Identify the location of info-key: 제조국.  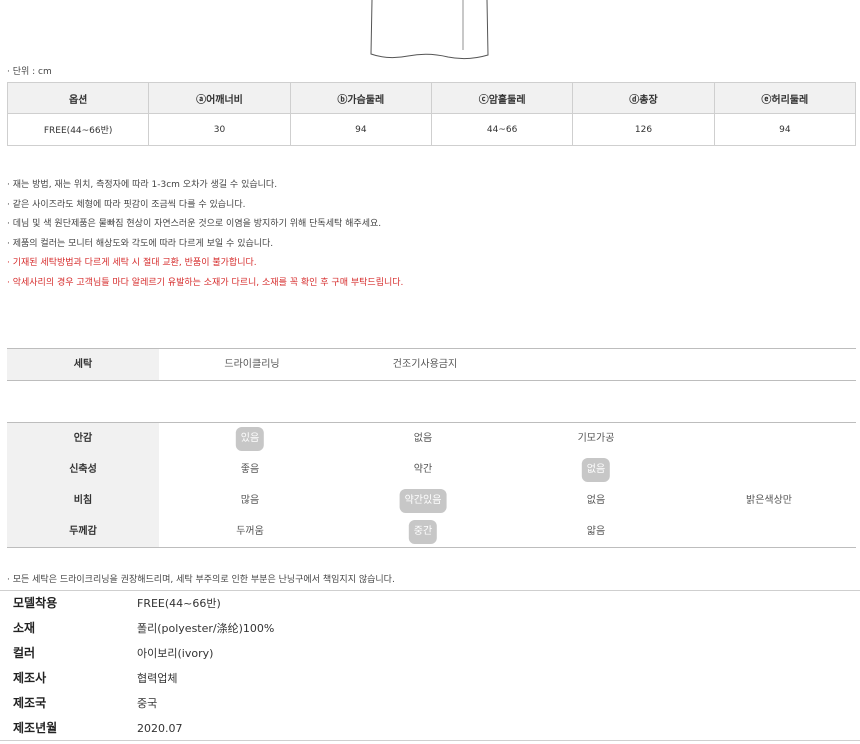
(30, 703).